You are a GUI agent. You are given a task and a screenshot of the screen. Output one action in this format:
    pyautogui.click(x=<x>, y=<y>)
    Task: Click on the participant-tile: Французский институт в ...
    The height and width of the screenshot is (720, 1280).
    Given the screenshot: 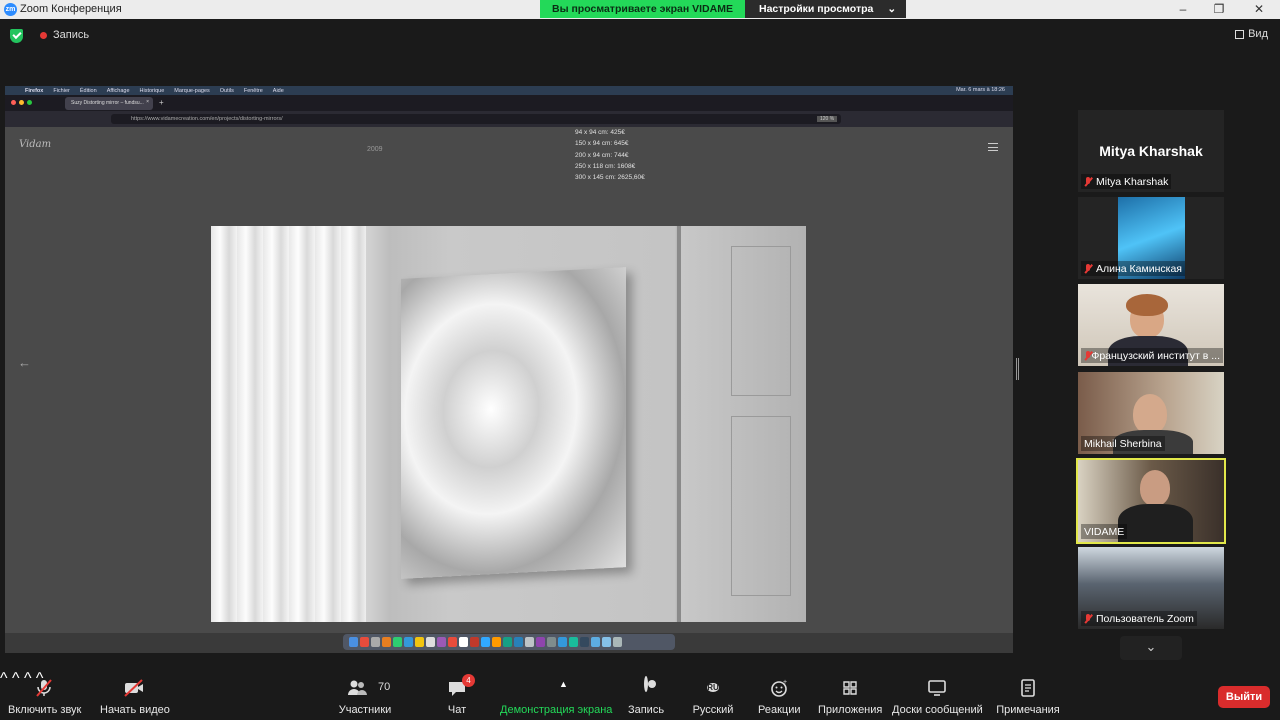 What is the action you would take?
    pyautogui.click(x=1151, y=325)
    